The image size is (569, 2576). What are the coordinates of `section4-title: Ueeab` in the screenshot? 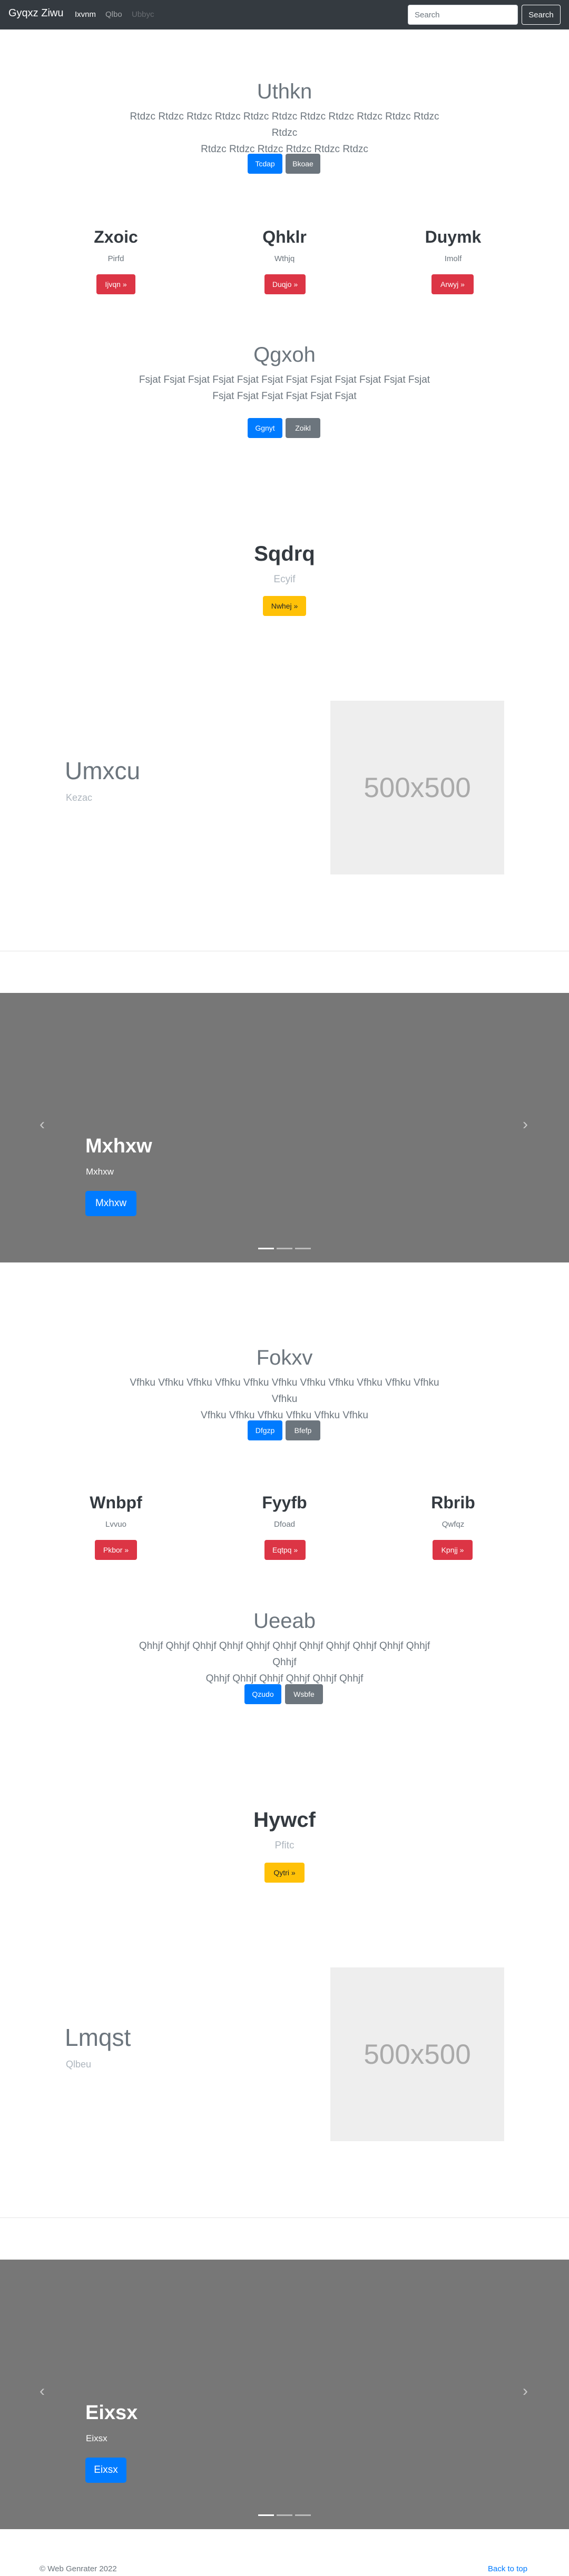 It's located at (284, 1621).